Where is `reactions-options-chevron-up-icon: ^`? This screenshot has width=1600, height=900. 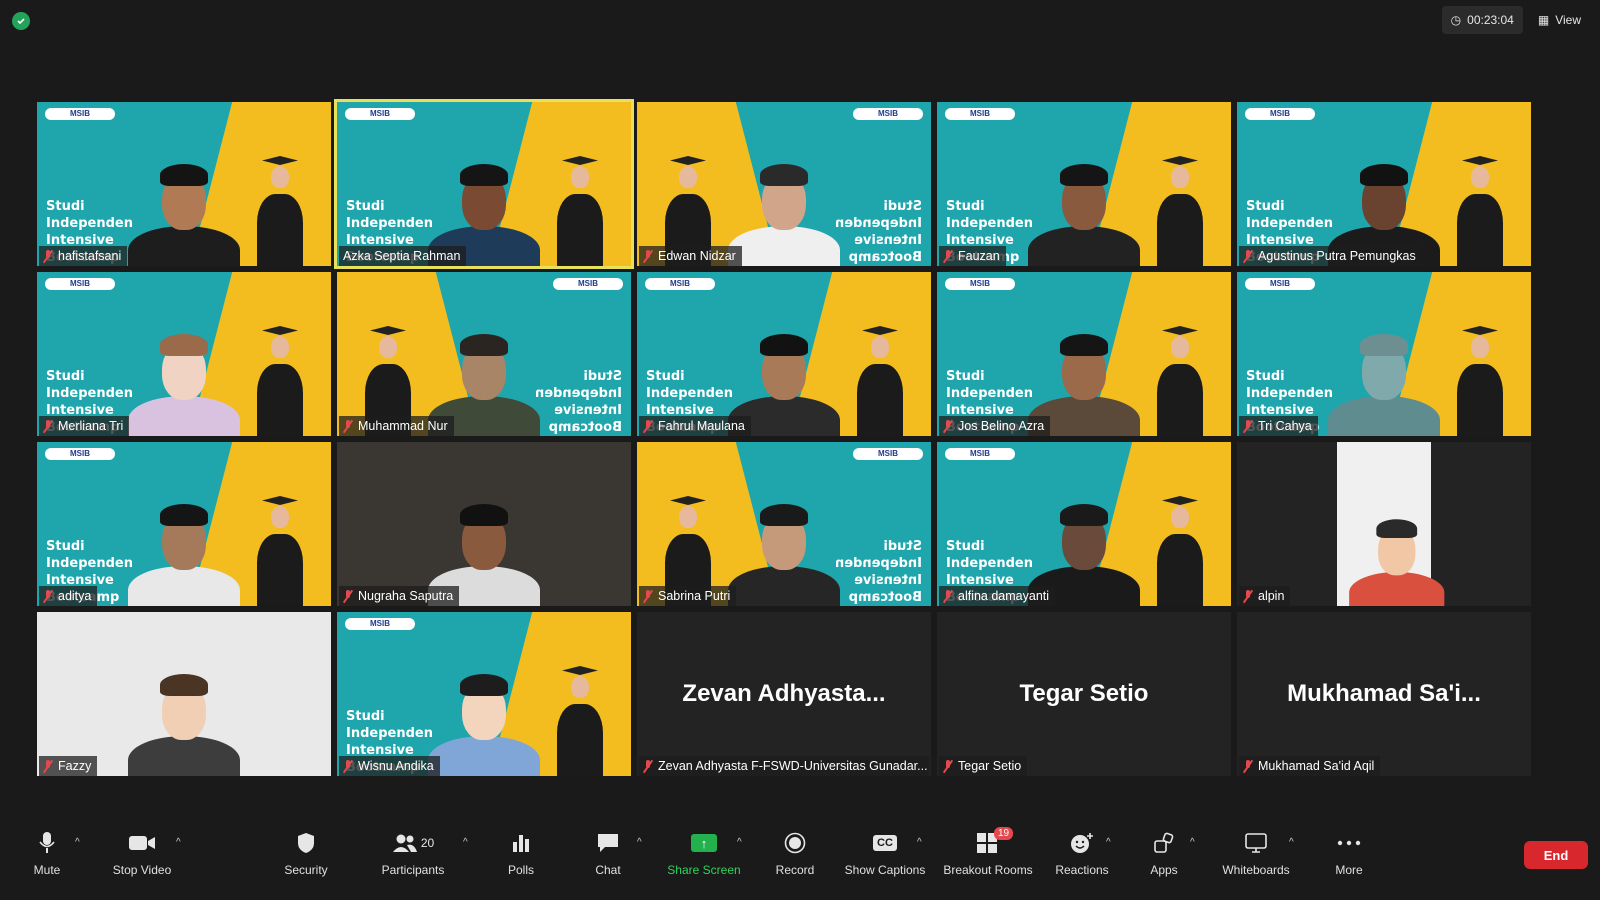
reactions-options-chevron-up-icon: ^ is located at coordinates (1108, 842).